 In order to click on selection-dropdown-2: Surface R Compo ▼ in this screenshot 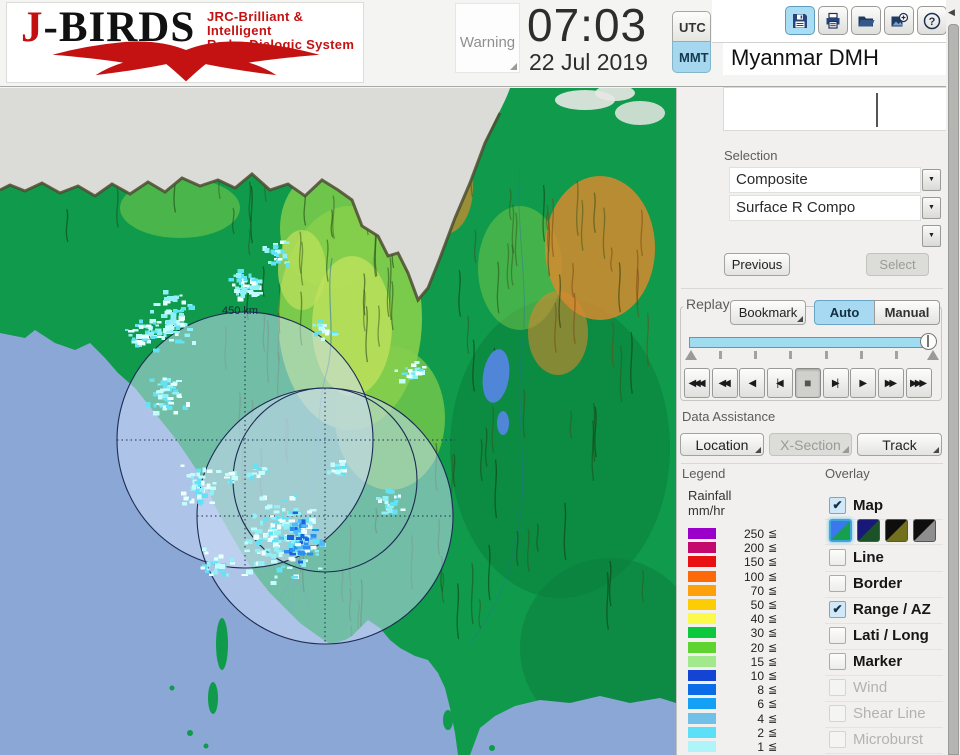, I will do `click(835, 208)`.